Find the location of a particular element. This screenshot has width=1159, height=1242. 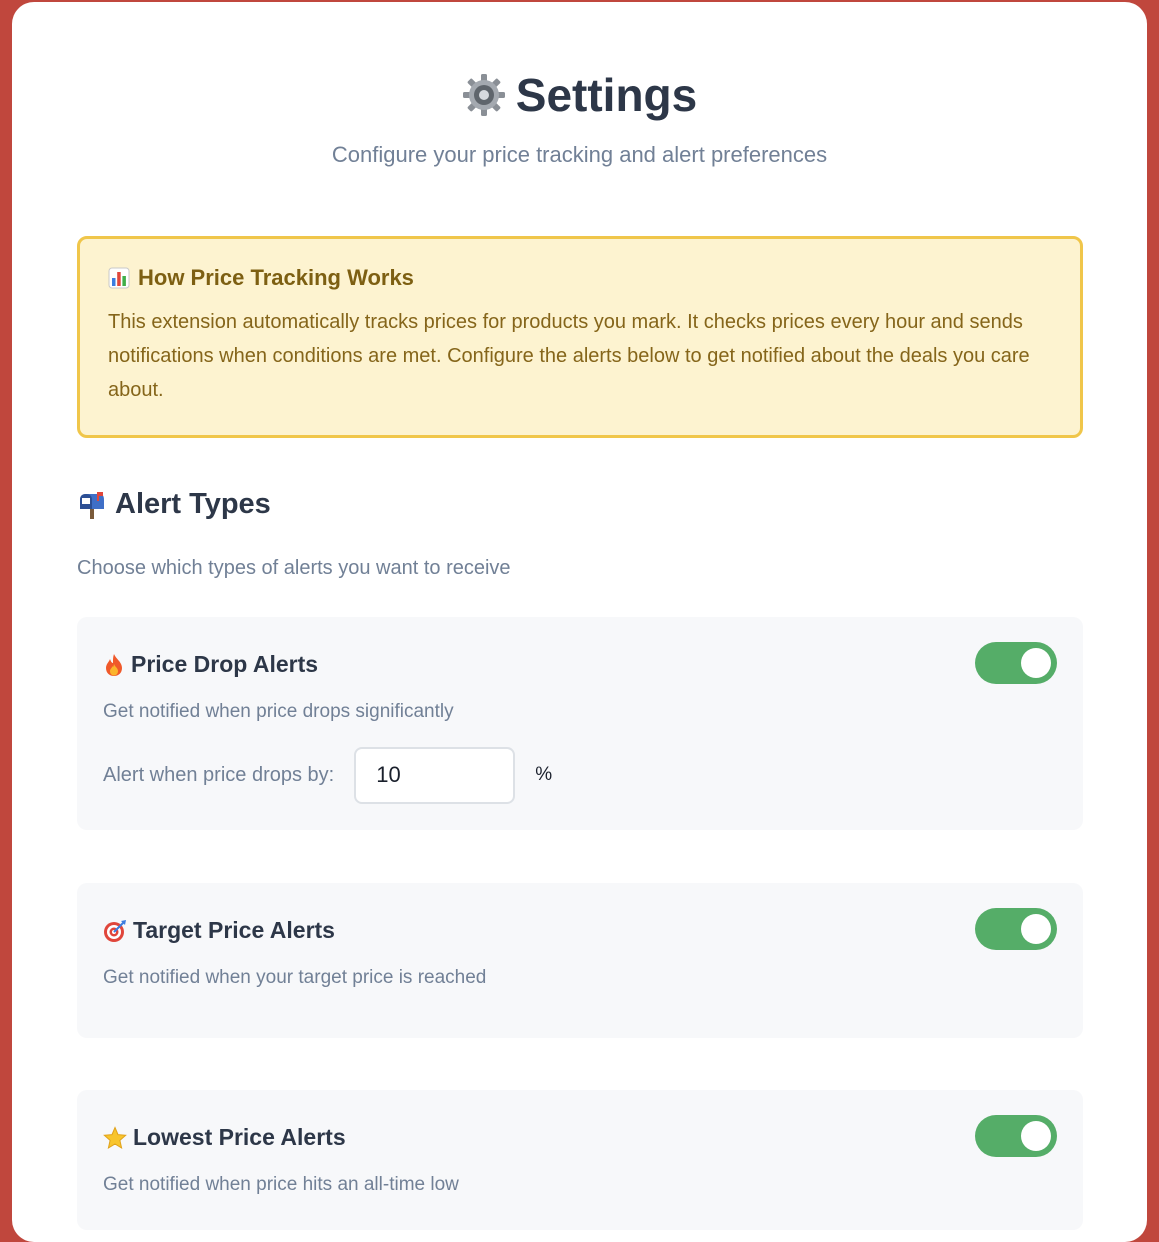

info-title-text: How Price Tracking Works is located at coordinates (276, 277).